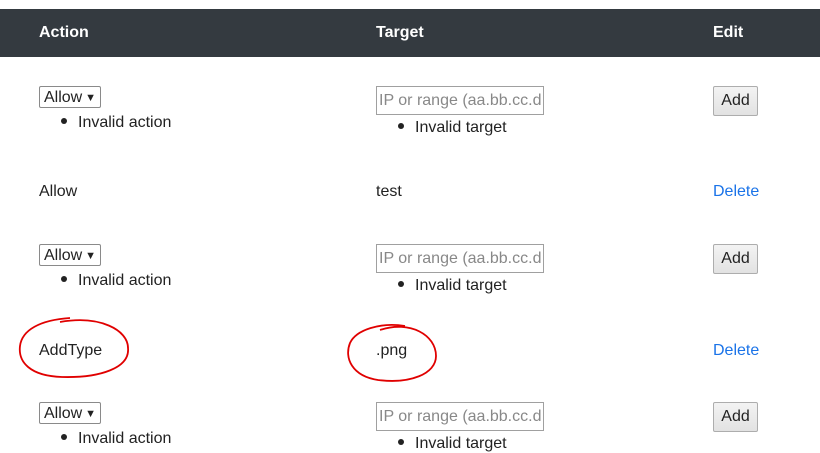  Describe the element at coordinates (71, 350) in the screenshot. I see `rule-action: AddType` at that location.